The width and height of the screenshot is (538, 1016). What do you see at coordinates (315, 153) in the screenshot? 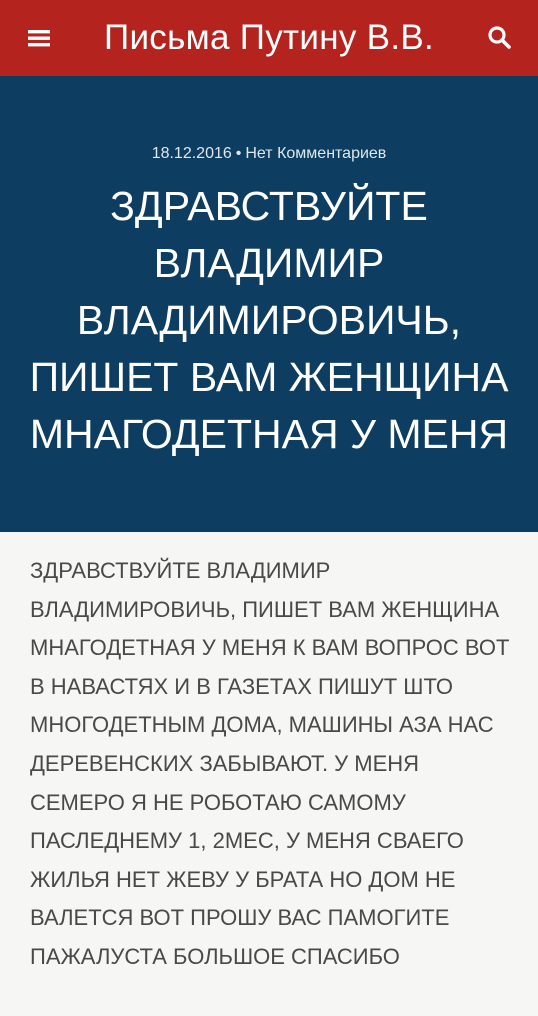
I see `comments-link: Нет Комментариев` at bounding box center [315, 153].